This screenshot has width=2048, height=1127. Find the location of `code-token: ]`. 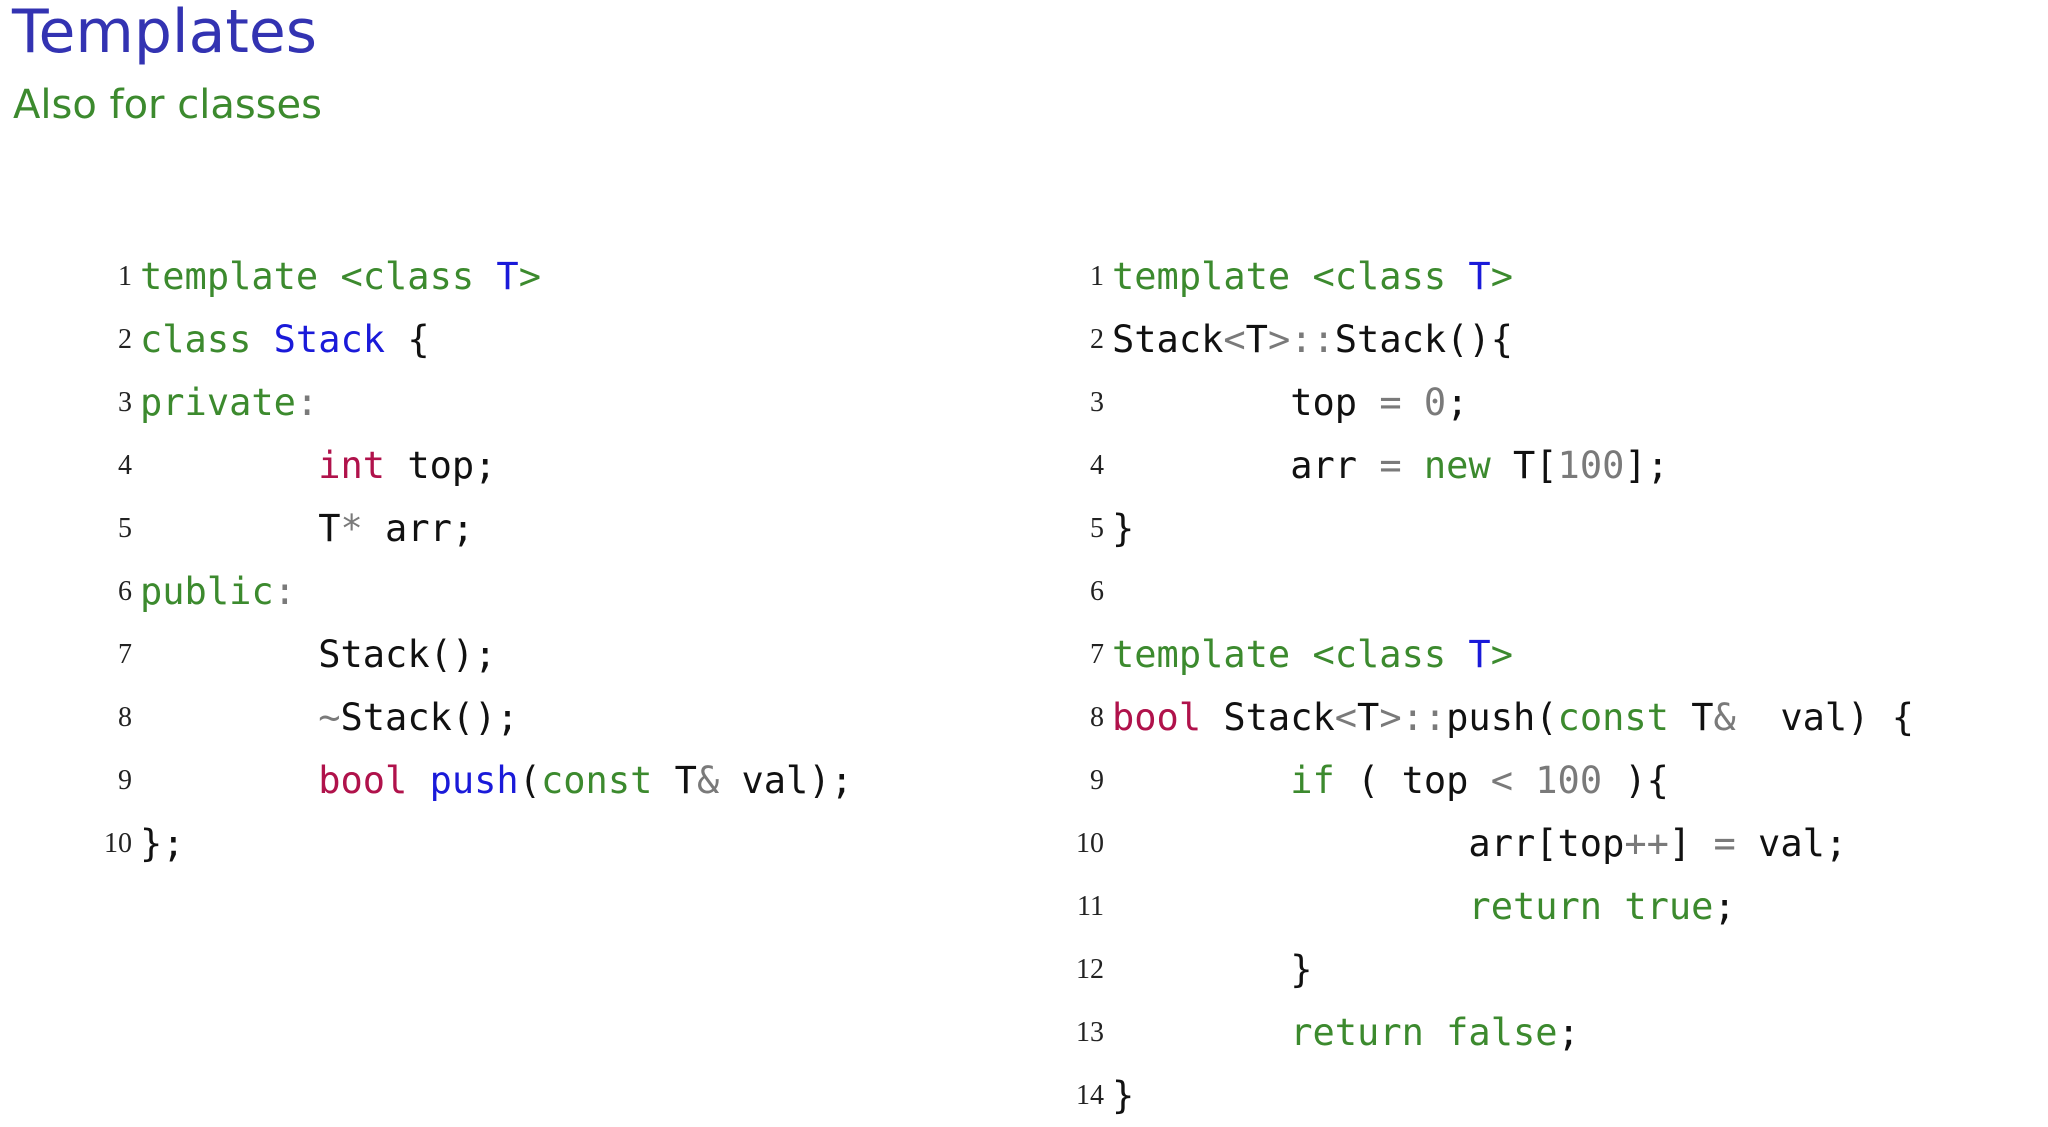

code-token: ] is located at coordinates (1691, 843).